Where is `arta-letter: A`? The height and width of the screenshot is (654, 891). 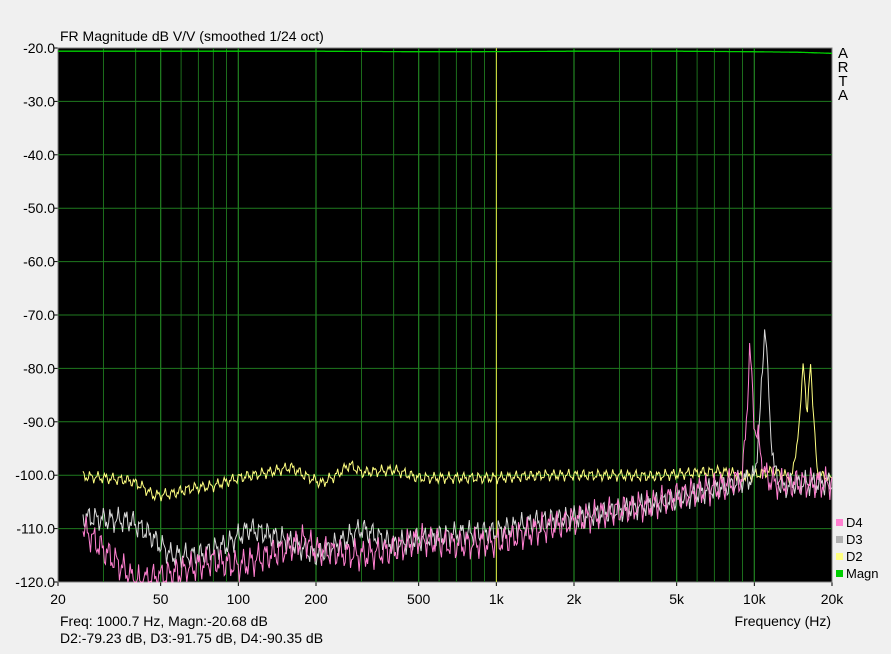
arta-letter: A is located at coordinates (842, 95).